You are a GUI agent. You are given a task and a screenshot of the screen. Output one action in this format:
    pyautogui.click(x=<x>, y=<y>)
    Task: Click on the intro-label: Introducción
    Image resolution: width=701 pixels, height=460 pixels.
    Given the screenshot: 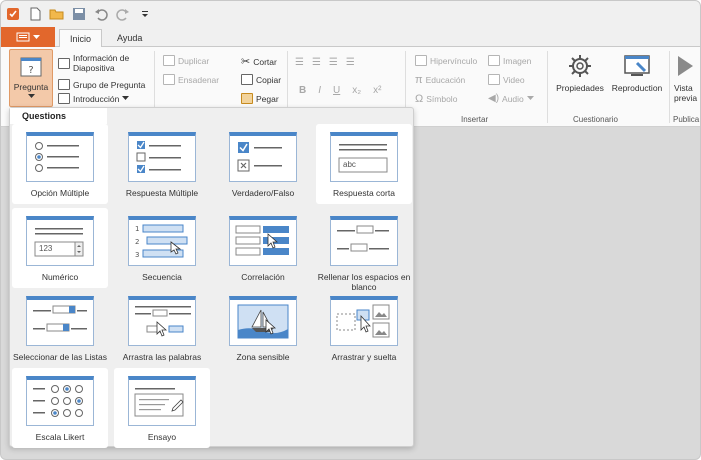 What is the action you would take?
    pyautogui.click(x=96, y=98)
    